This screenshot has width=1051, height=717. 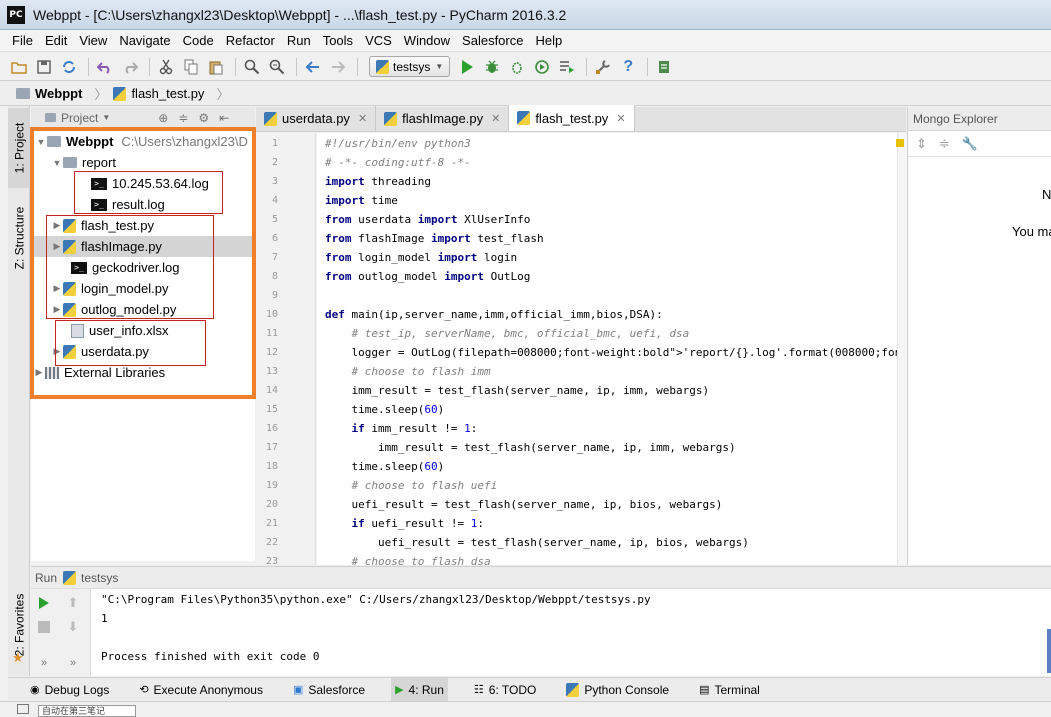 What do you see at coordinates (398, 143) in the screenshot?
I see `code-line: #!/usr/bin/env python3` at bounding box center [398, 143].